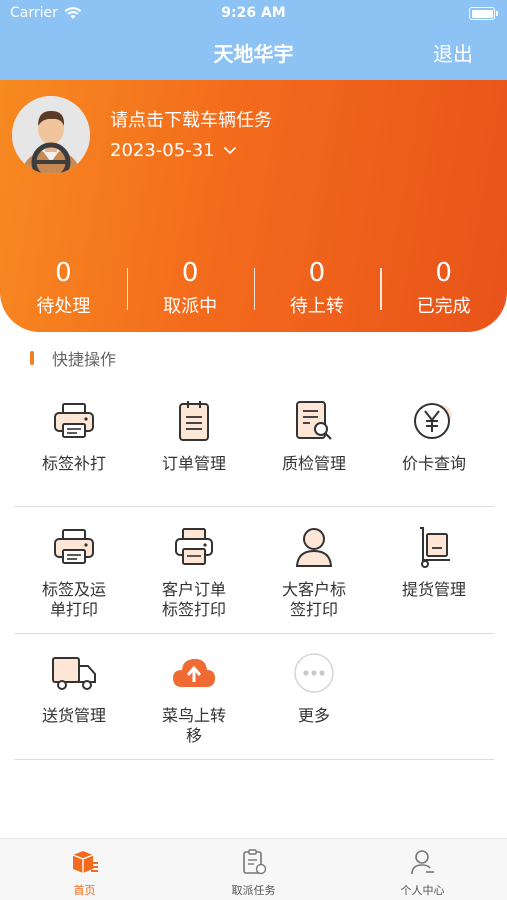 The width and height of the screenshot is (507, 900). What do you see at coordinates (194, 546) in the screenshot?
I see `printer-paper-icon` at bounding box center [194, 546].